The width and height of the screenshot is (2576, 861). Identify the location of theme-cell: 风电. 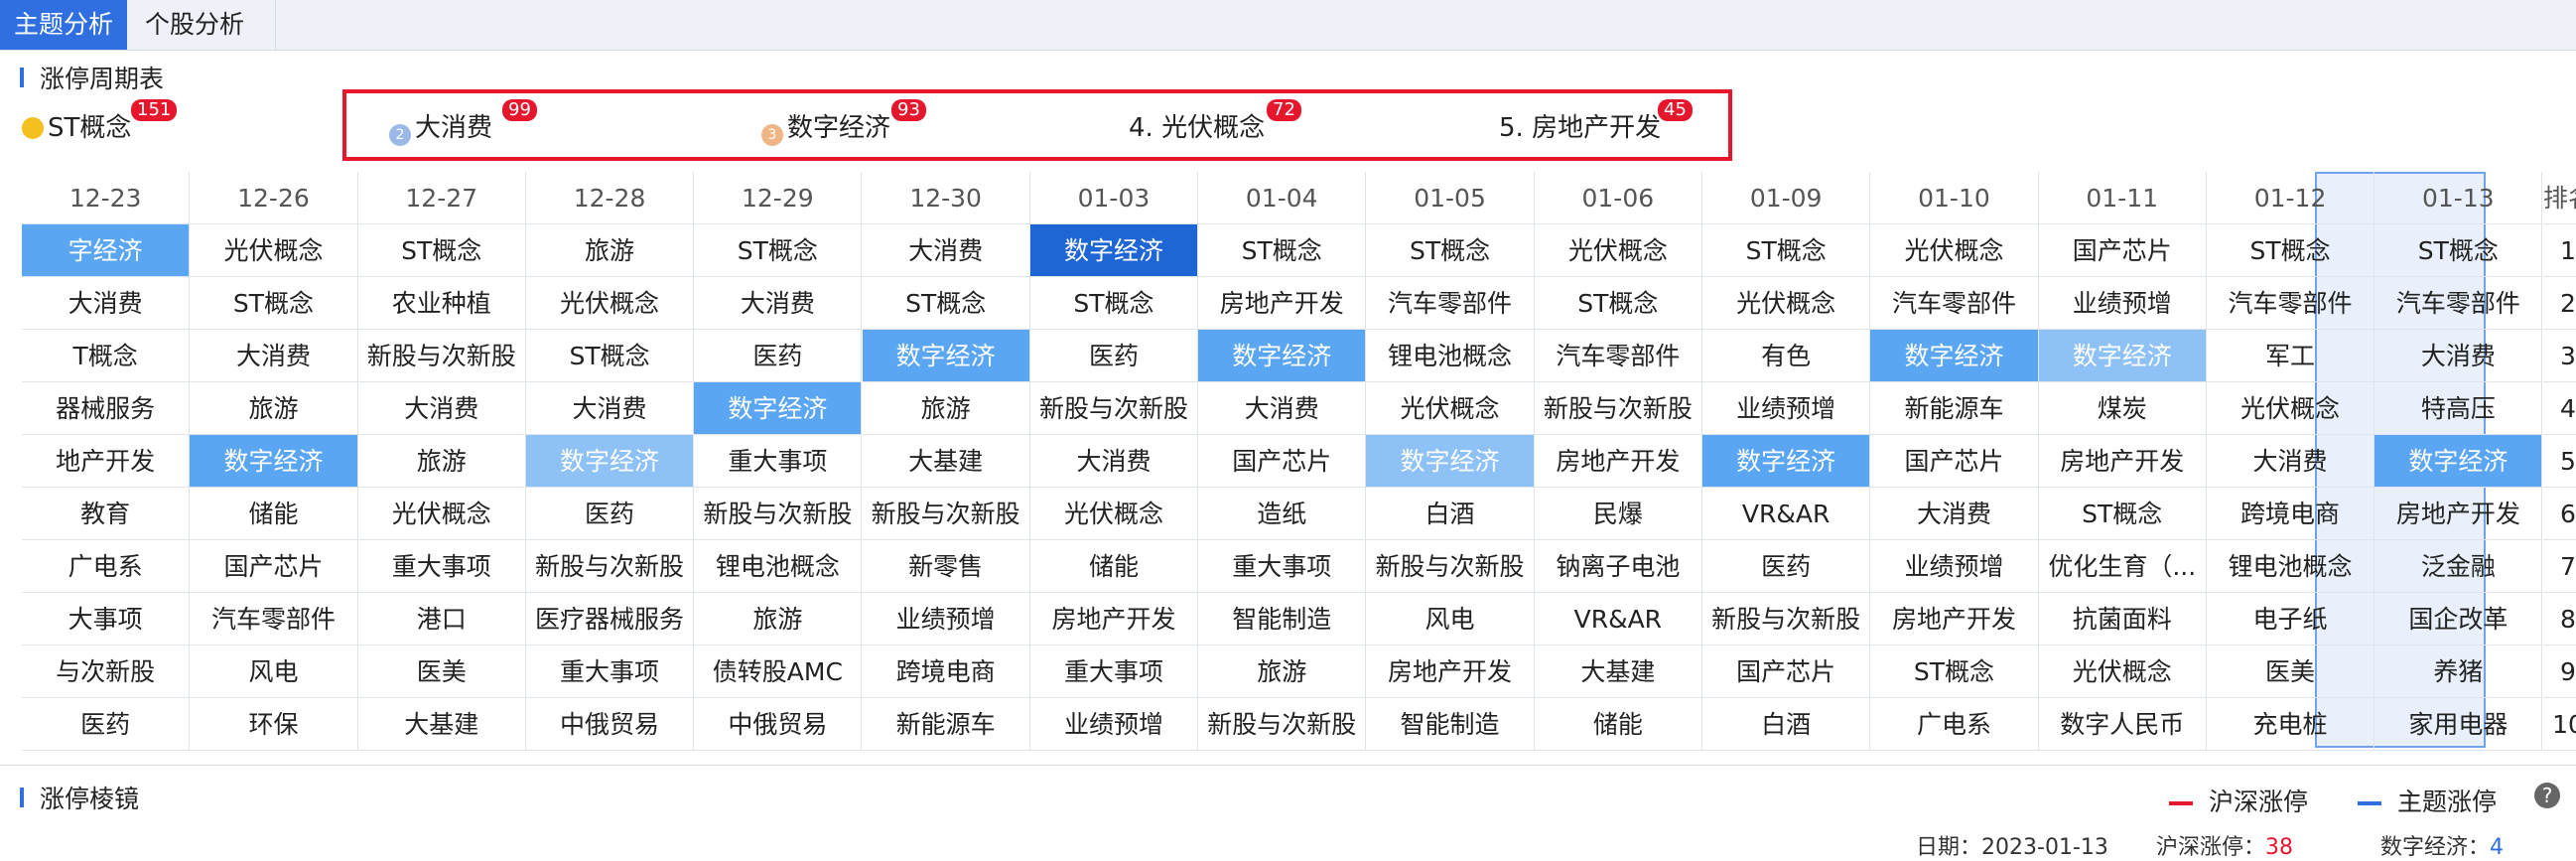
(274, 672).